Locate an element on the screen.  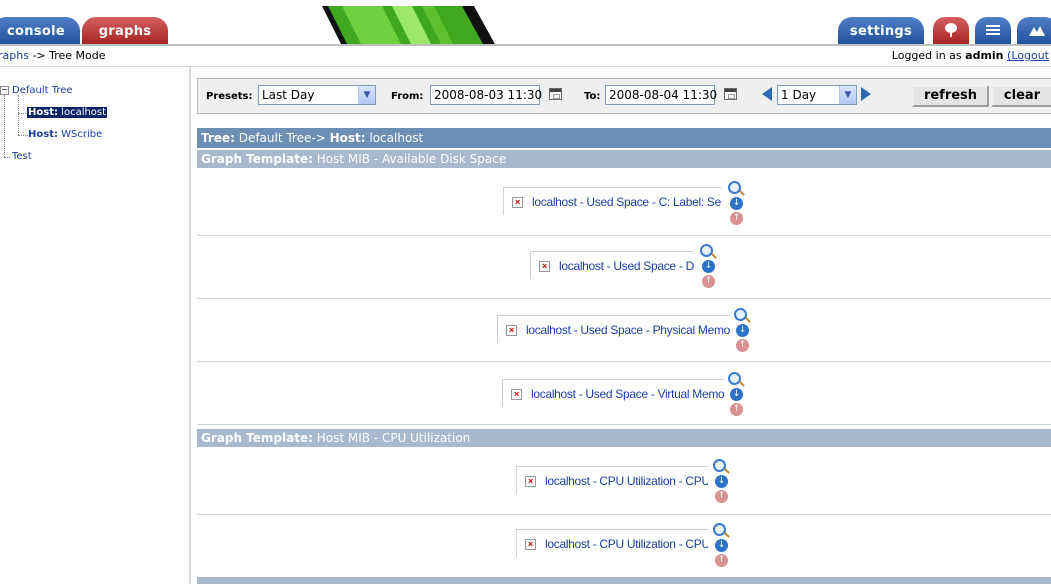
preview-view-button is located at coordinates (1034, 31).